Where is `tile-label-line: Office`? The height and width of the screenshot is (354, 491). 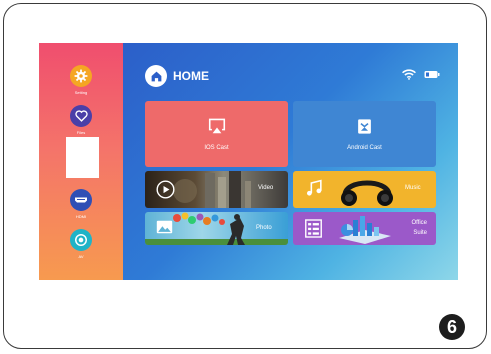 tile-label-line: Office is located at coordinates (419, 223).